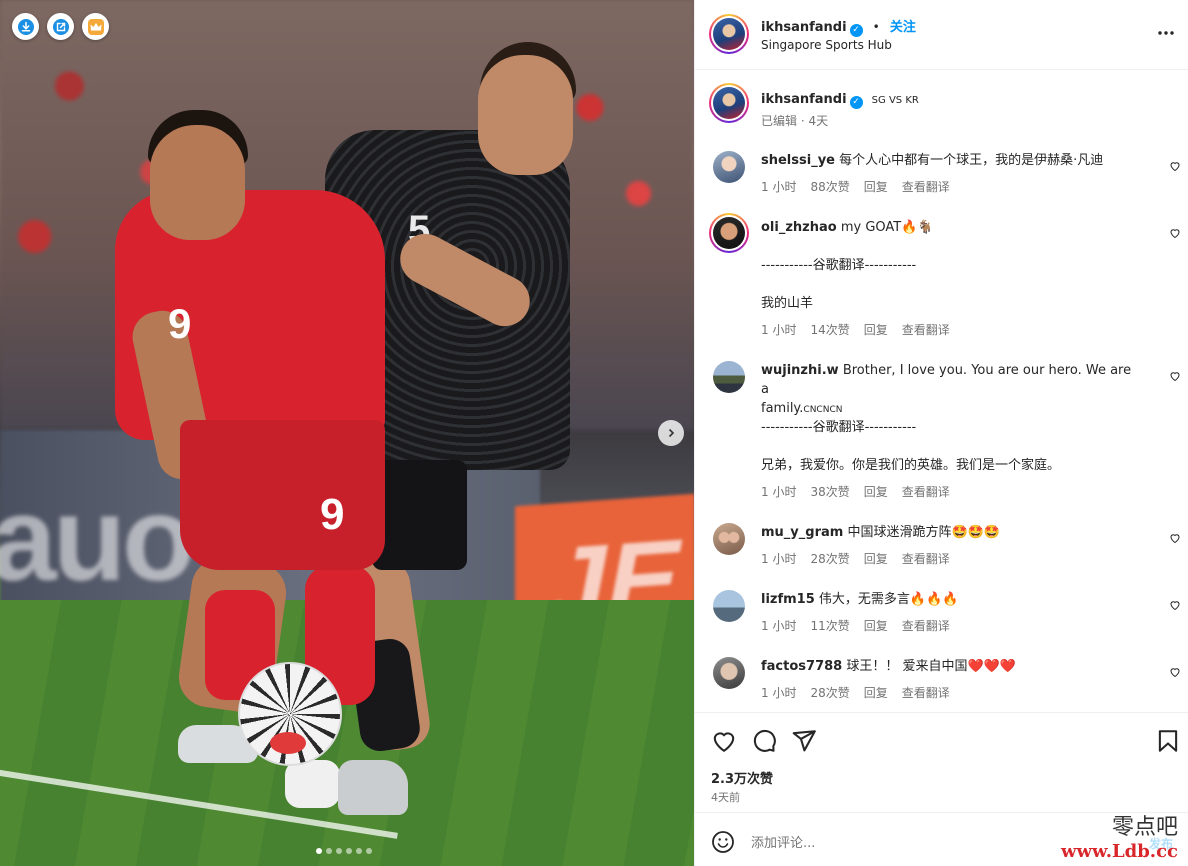 The height and width of the screenshot is (866, 1188). I want to click on caption-text: SG VS KR, so click(895, 100).